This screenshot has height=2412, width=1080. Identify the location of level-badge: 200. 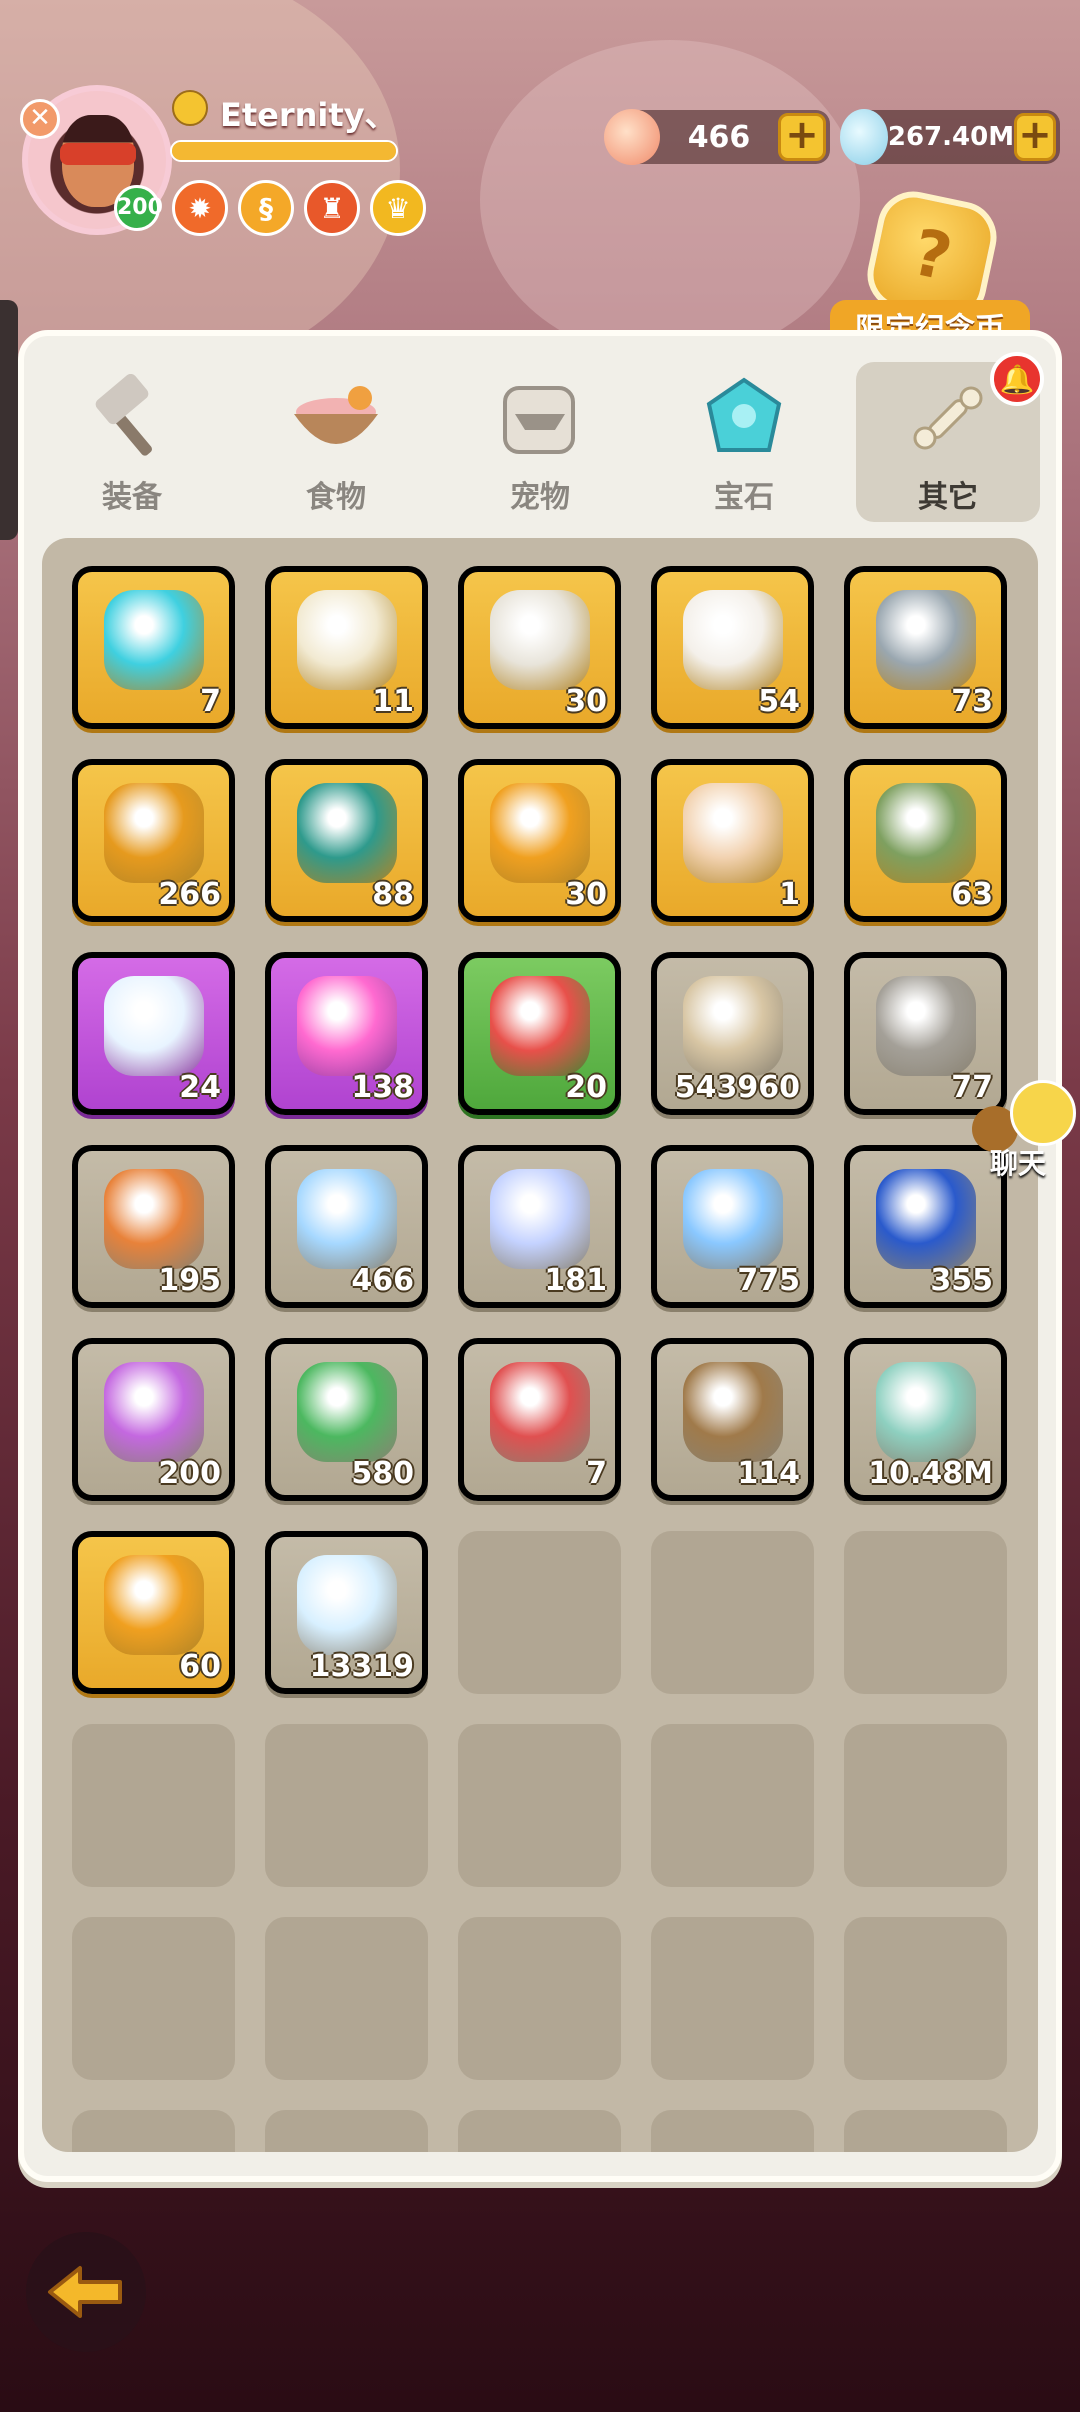
(138, 208).